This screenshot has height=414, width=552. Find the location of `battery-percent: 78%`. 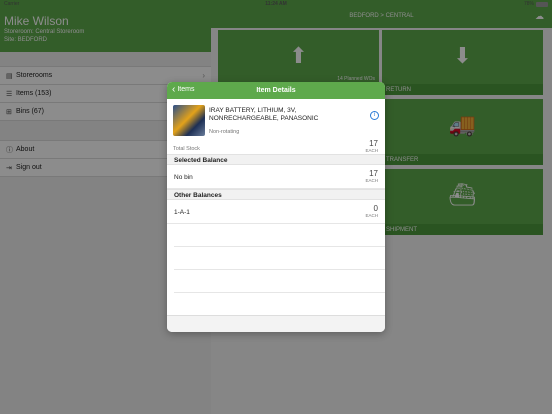

battery-percent: 78% is located at coordinates (528, 4).